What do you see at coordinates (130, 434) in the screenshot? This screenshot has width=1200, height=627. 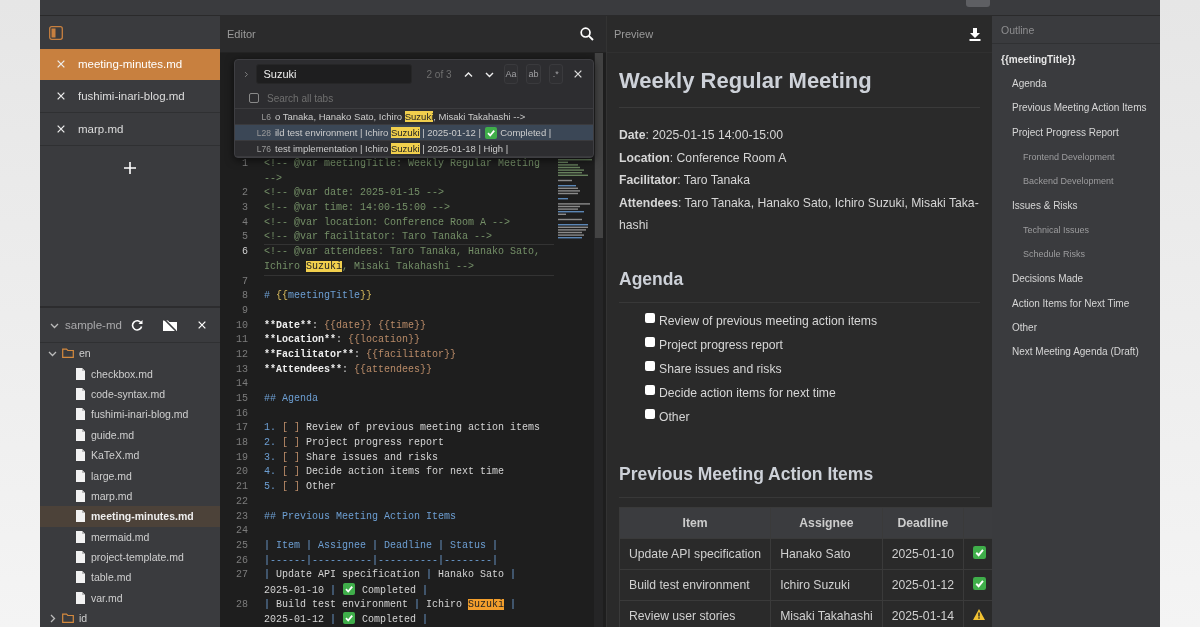 I see `tree-item: guide.md` at bounding box center [130, 434].